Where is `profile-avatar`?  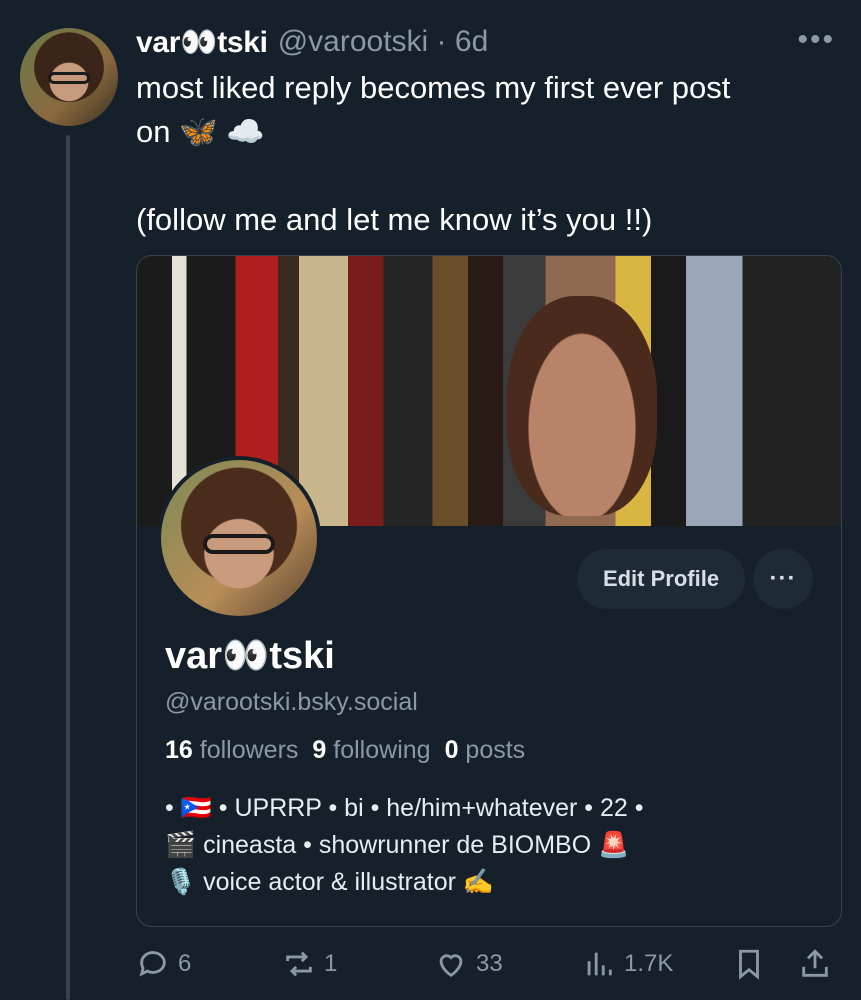 profile-avatar is located at coordinates (239, 538).